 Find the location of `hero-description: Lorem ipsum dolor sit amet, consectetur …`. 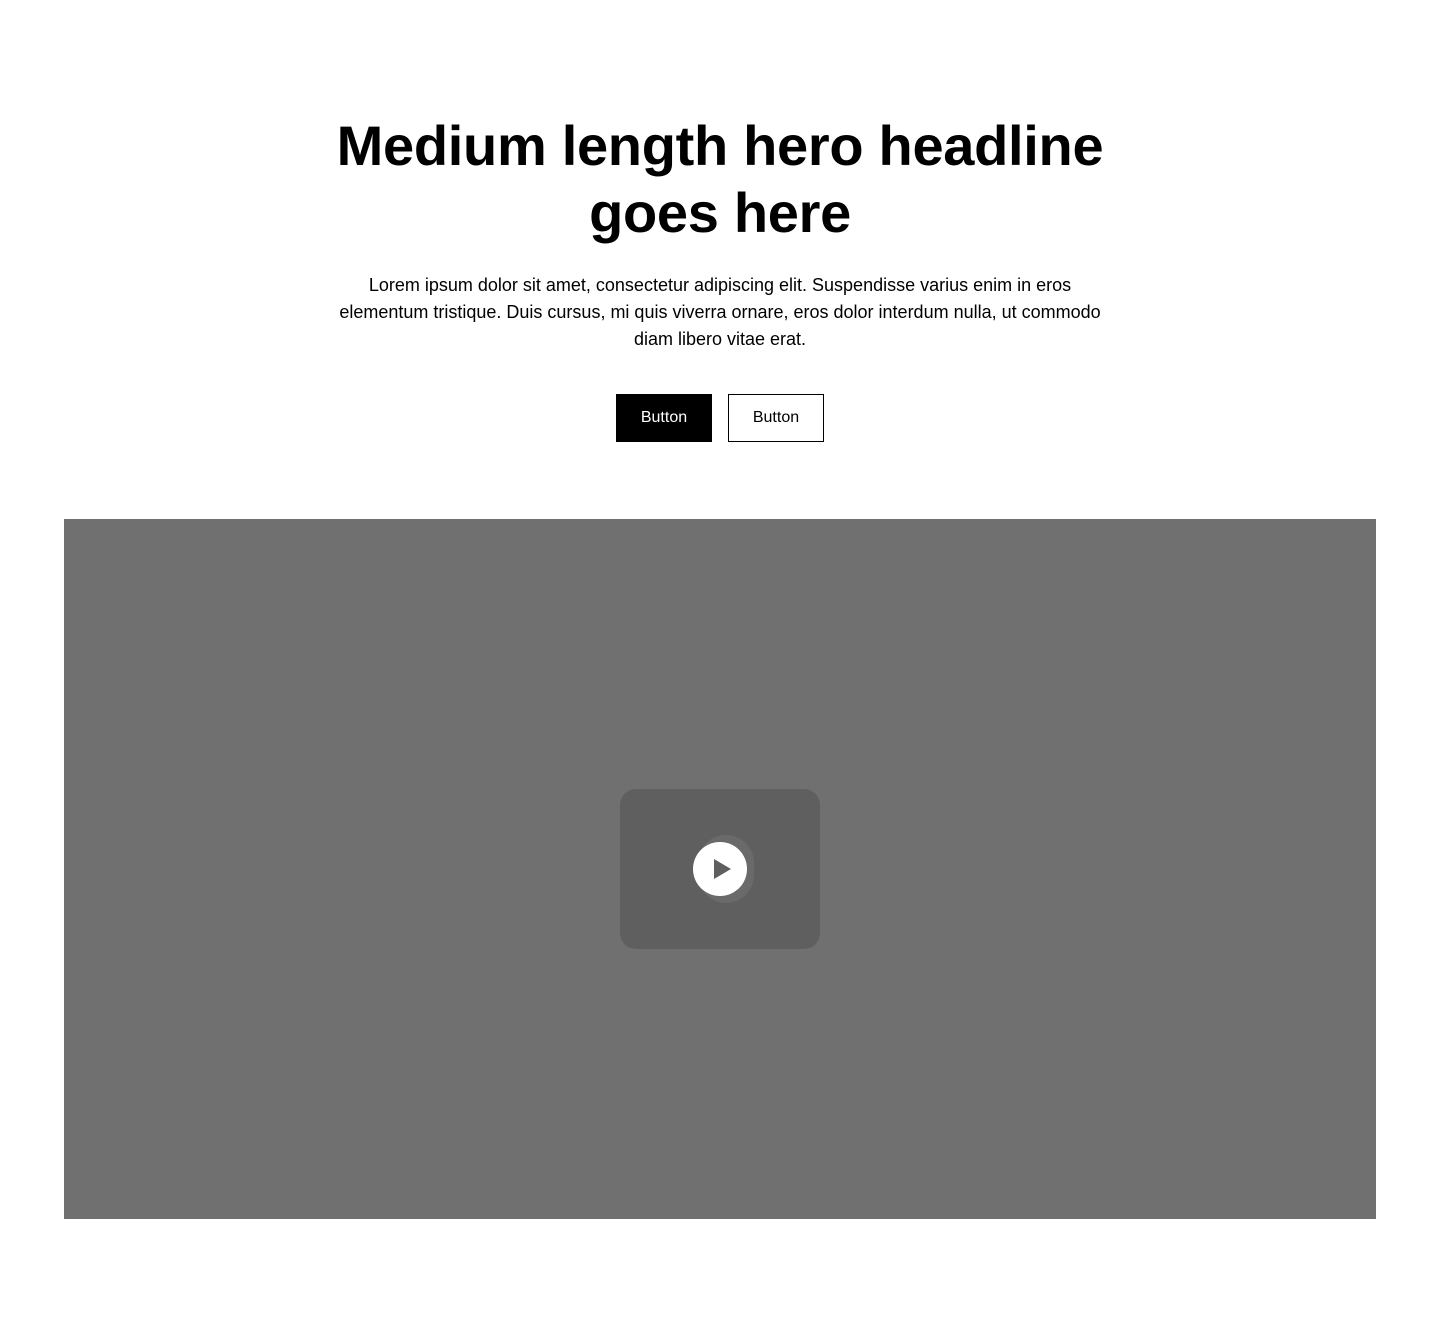

hero-description: Lorem ipsum dolor sit amet, consectetur … is located at coordinates (720, 312).